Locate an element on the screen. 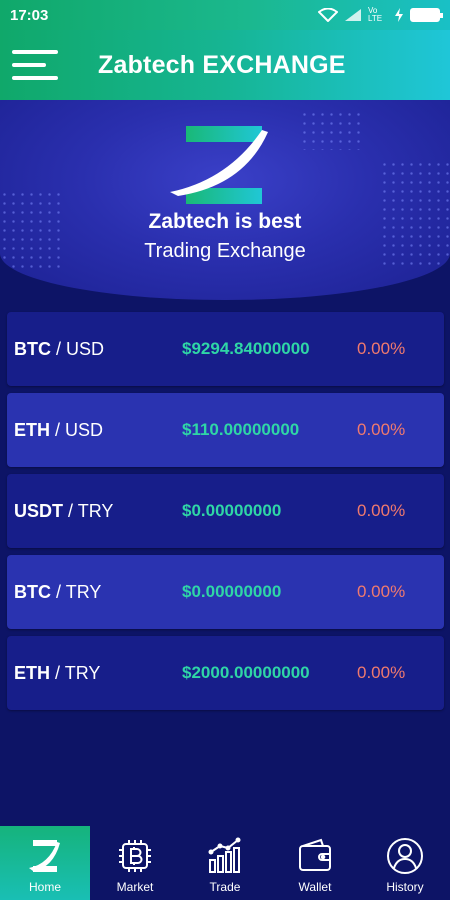  app-title: Zabtech EXCHANGE is located at coordinates (222, 64).